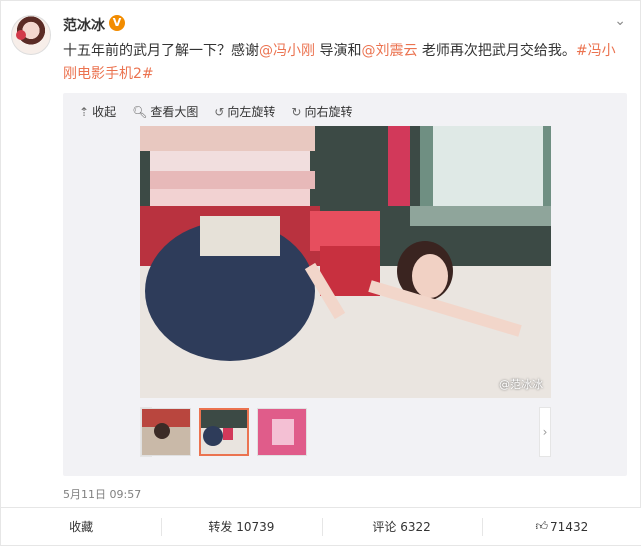  Describe the element at coordinates (140, 111) in the screenshot. I see `magnifier-icon: 🔍︎` at that location.